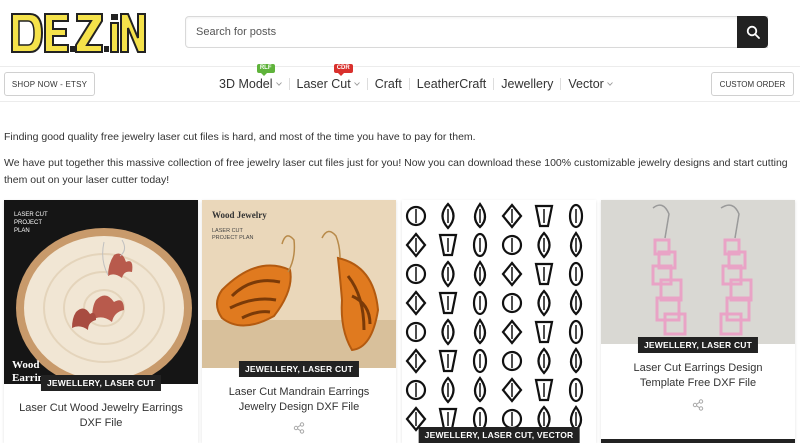 Image resolution: width=800 pixels, height=443 pixels. I want to click on site-header, so click(400, 33).